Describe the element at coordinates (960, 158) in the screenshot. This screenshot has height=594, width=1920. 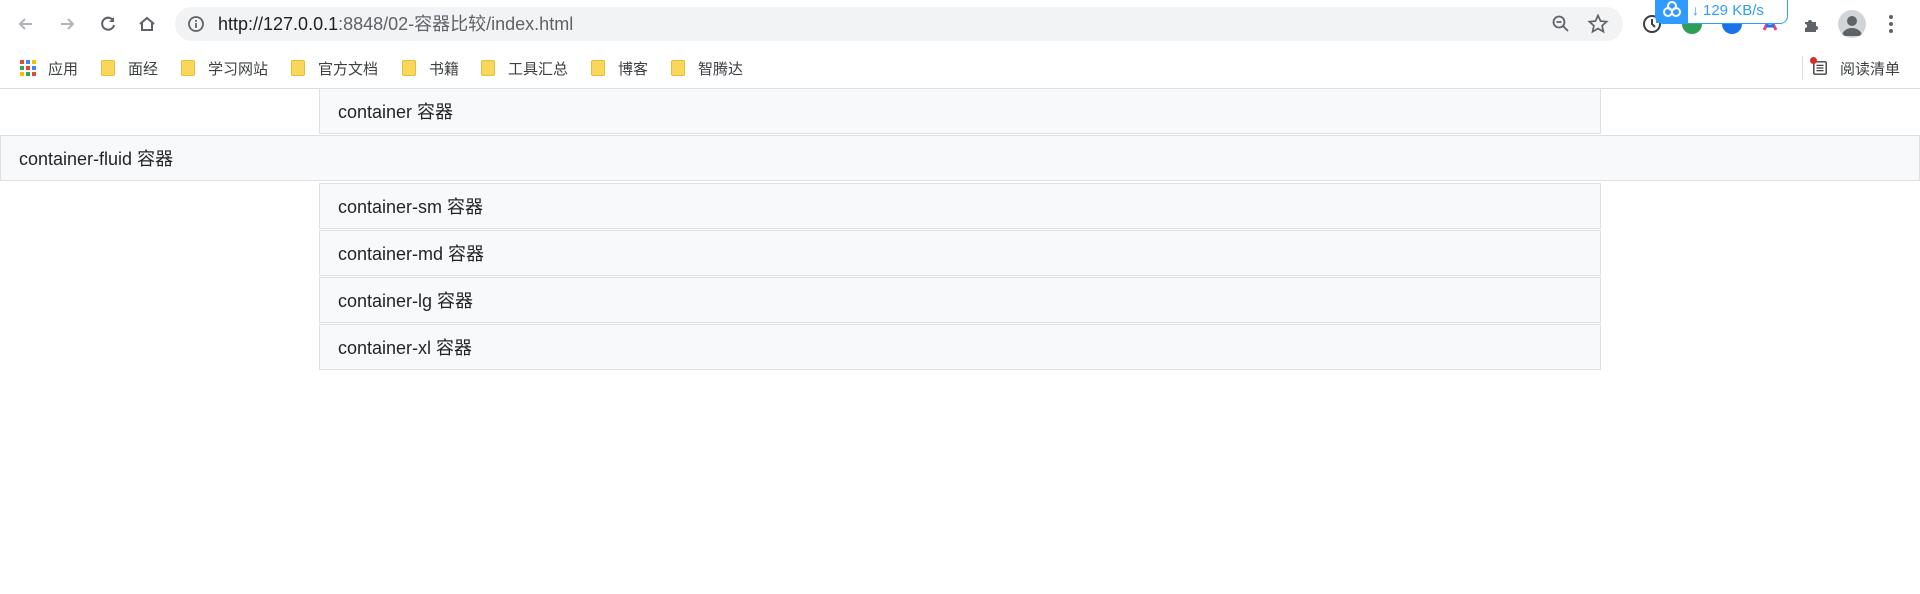
I see `container-fluid-box: container-fluid 容器` at that location.